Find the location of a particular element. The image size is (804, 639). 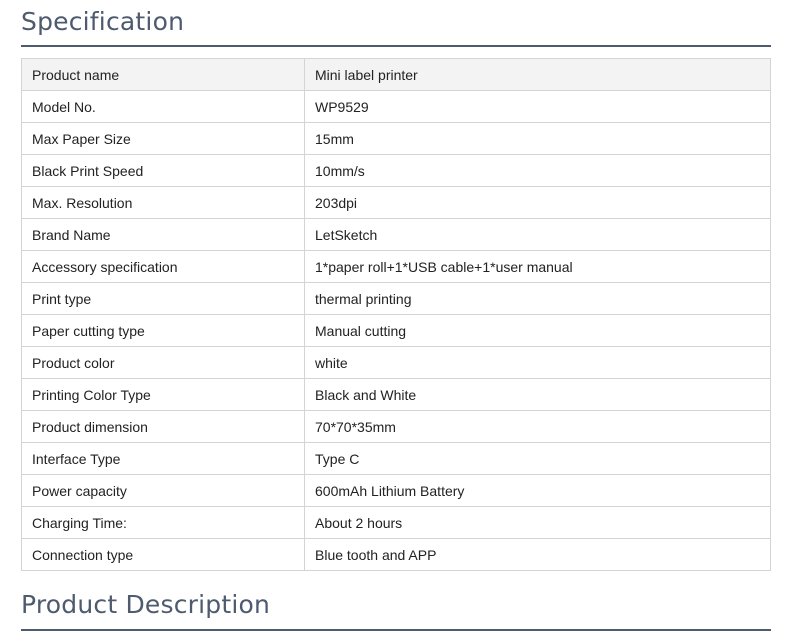

spec-label: Paper cutting type is located at coordinates (163, 330).